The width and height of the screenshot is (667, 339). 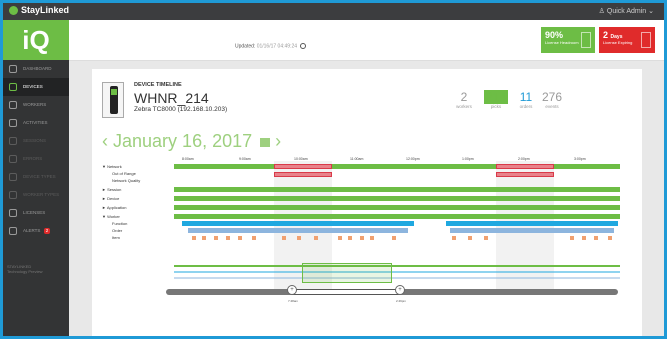 I want to click on overview-selection, so click(x=347, y=273).